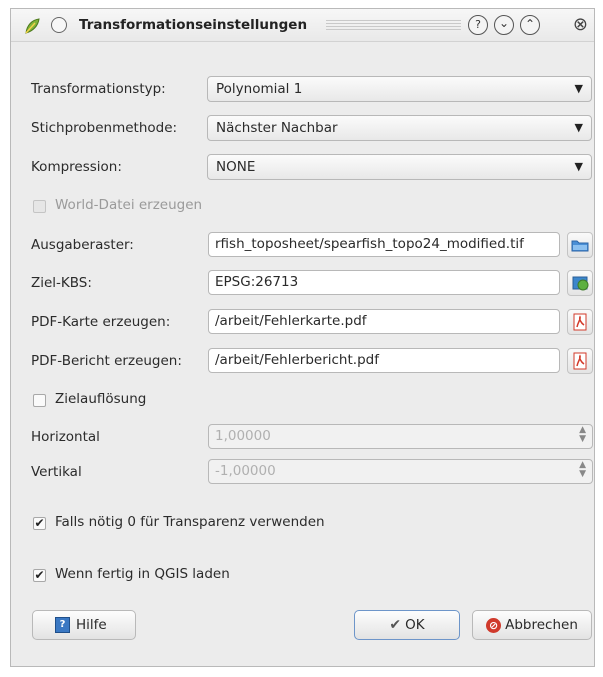  What do you see at coordinates (101, 399) in the screenshot?
I see `target-resolution-label: Zielauflösung` at bounding box center [101, 399].